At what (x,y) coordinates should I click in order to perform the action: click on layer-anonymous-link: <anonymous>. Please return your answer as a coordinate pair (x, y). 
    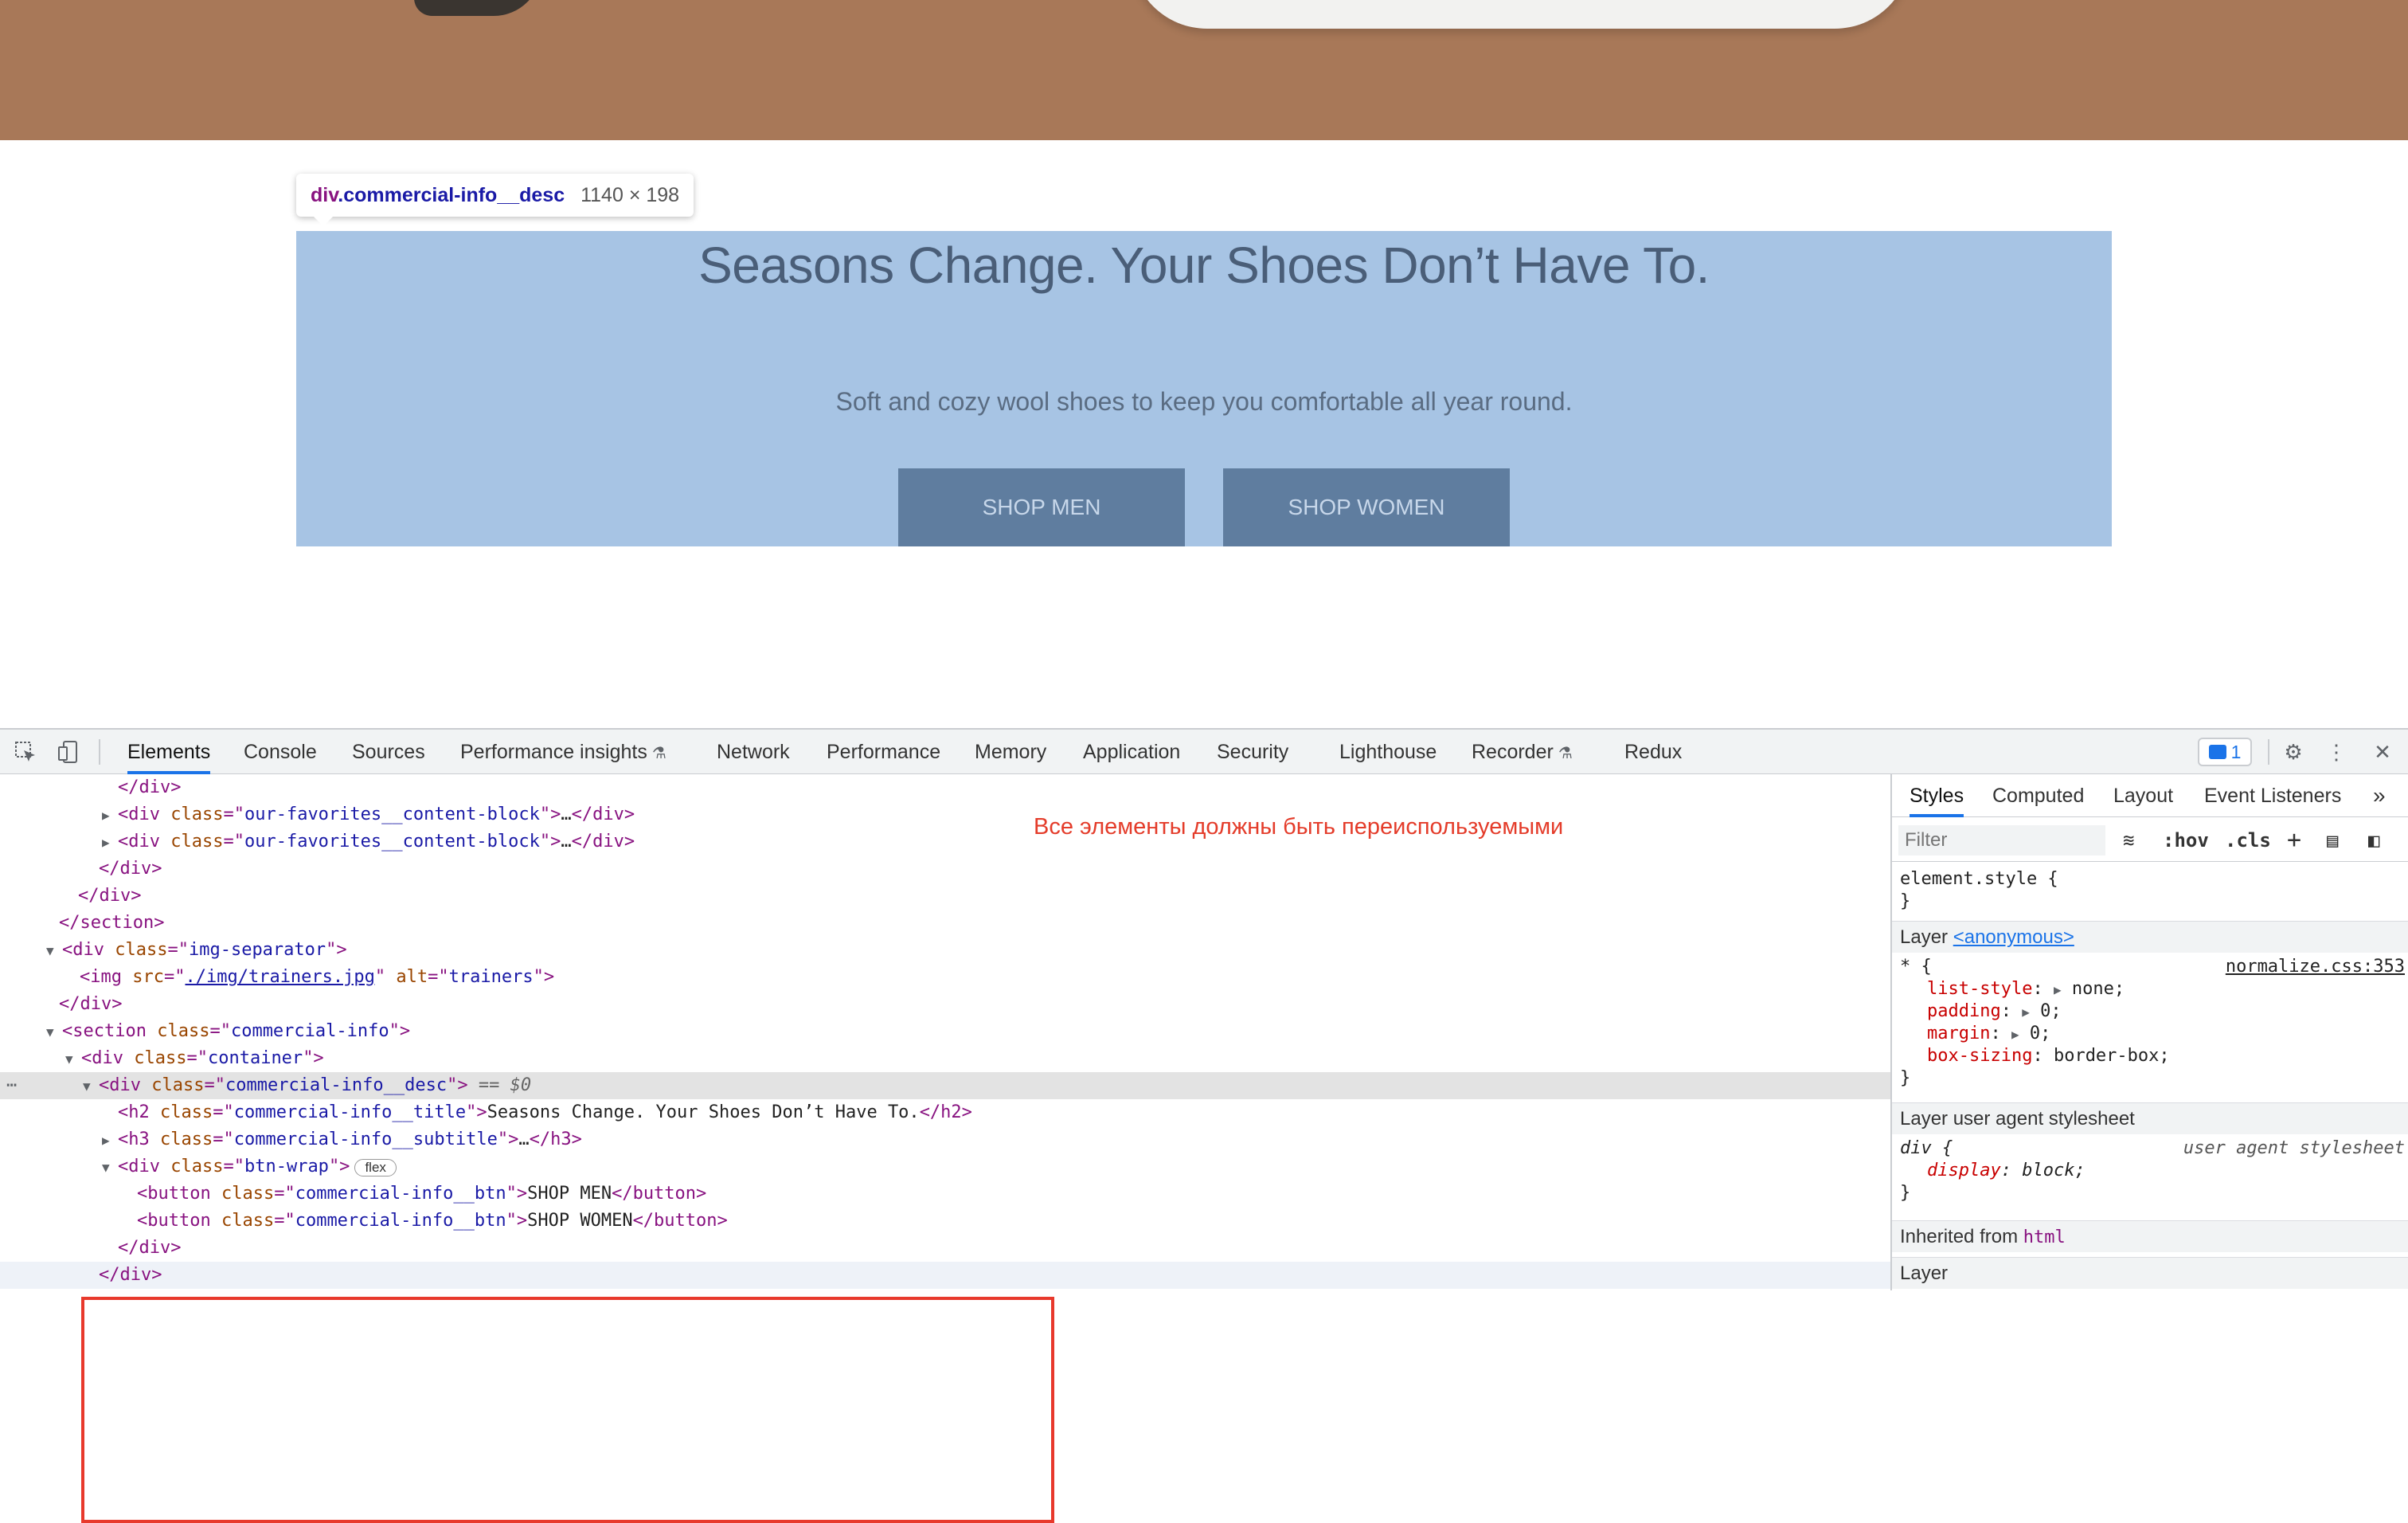
    Looking at the image, I should click on (2013, 937).